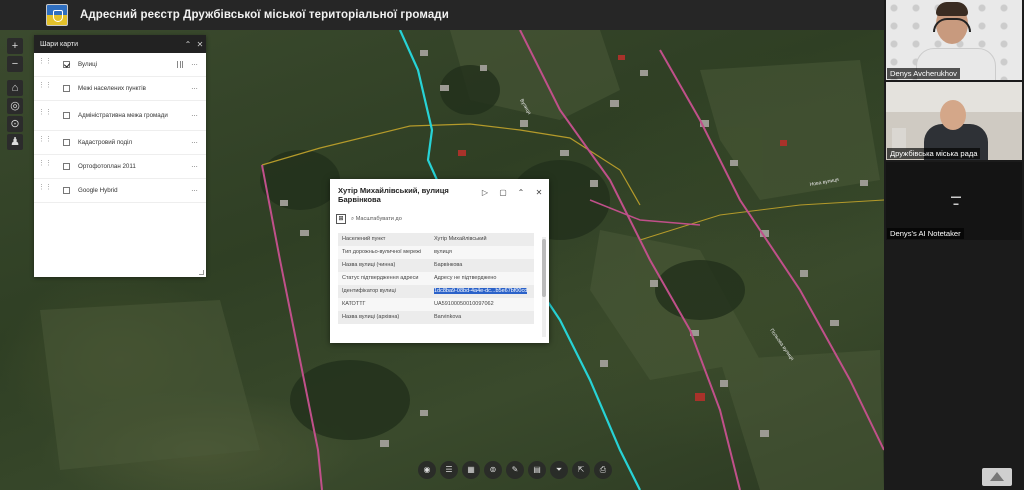 This screenshot has width=1024, height=490. Describe the element at coordinates (15, 142) in the screenshot. I see `street-view-button: ♟` at that location.